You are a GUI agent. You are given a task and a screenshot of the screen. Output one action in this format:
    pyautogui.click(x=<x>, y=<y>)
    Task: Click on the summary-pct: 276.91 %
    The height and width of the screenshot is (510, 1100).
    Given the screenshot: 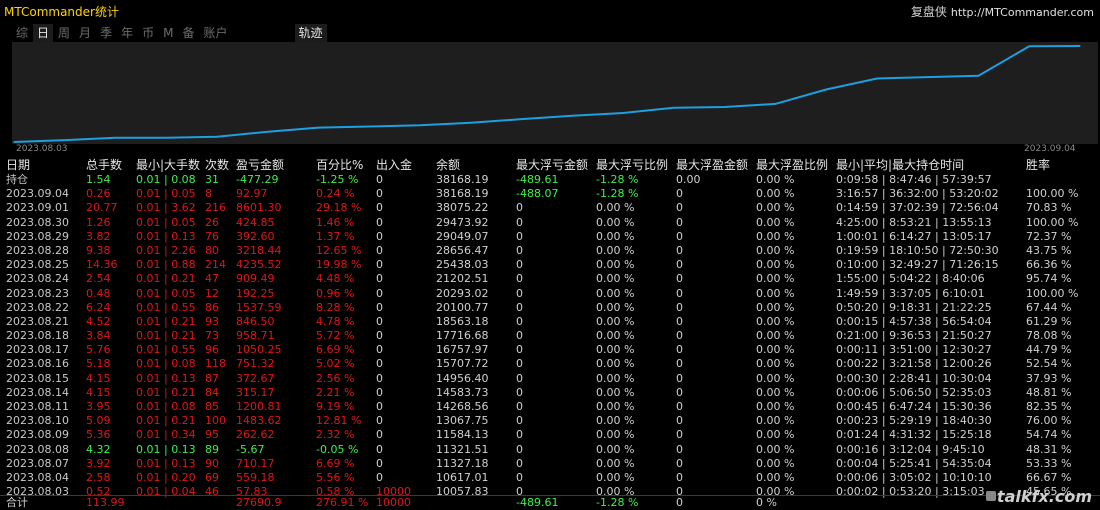 What is the action you would take?
    pyautogui.click(x=342, y=502)
    